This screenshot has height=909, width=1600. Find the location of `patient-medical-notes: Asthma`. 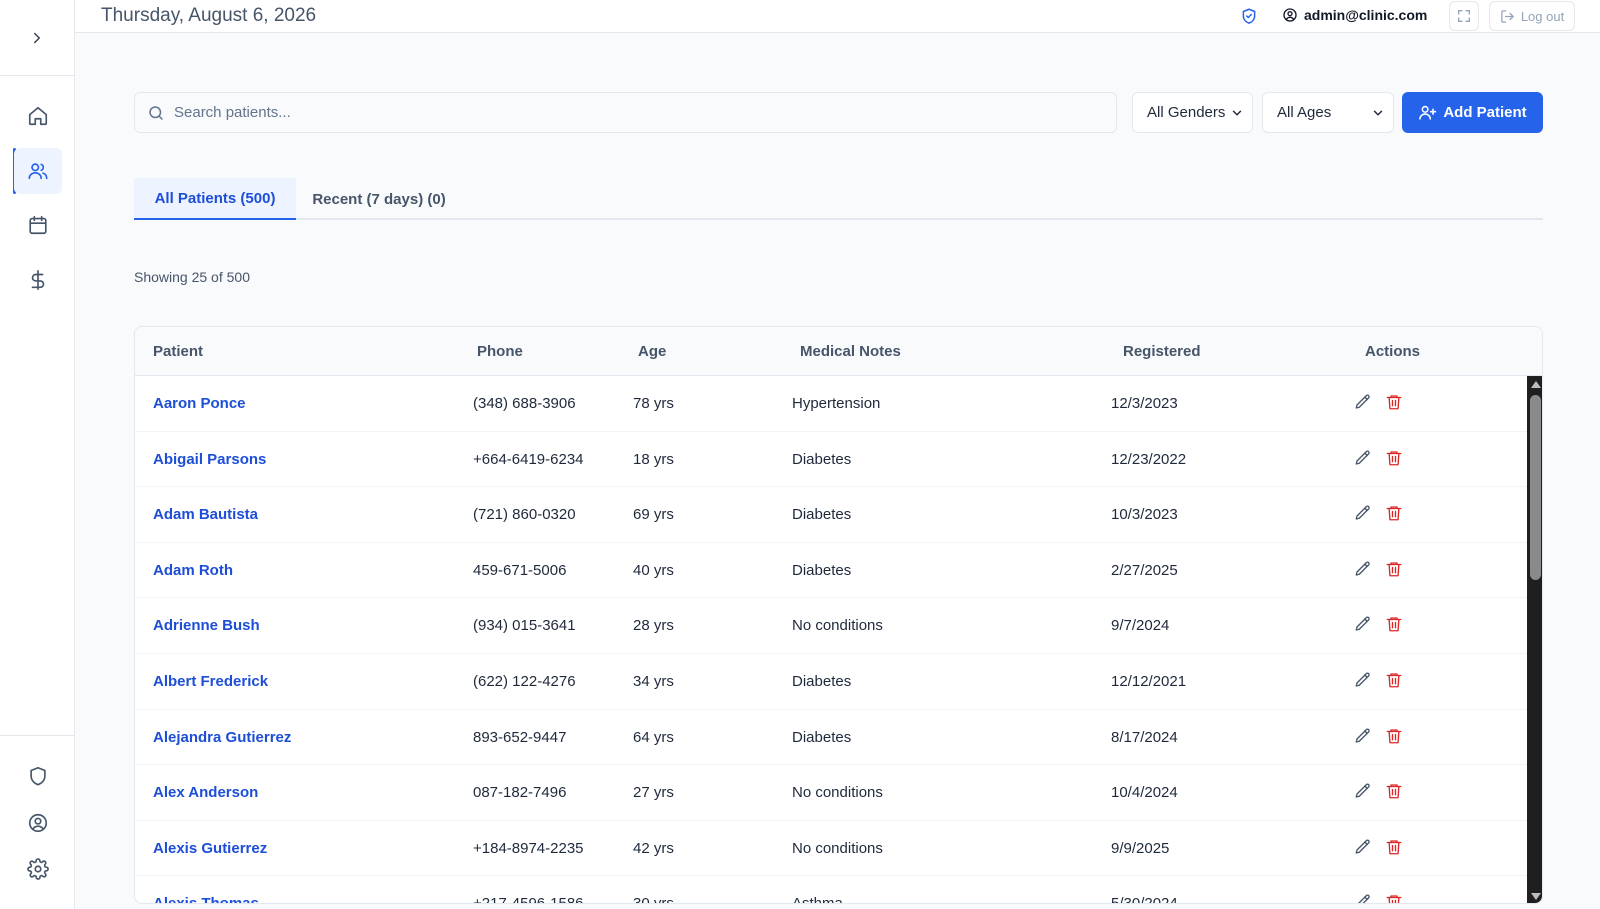

patient-medical-notes: Asthma is located at coordinates (817, 899).